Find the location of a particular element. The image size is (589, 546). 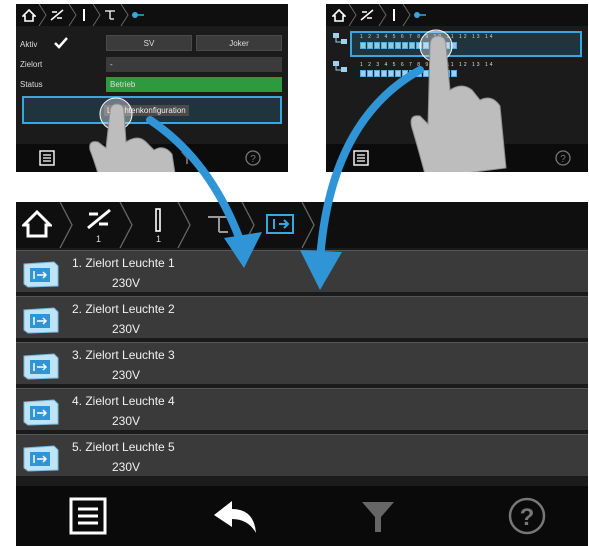

exit-sign-icon is located at coordinates (280, 226).